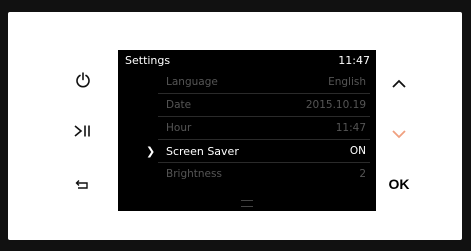 This screenshot has width=471, height=251. Describe the element at coordinates (247, 203) in the screenshot. I see `scroll-indicator` at that location.